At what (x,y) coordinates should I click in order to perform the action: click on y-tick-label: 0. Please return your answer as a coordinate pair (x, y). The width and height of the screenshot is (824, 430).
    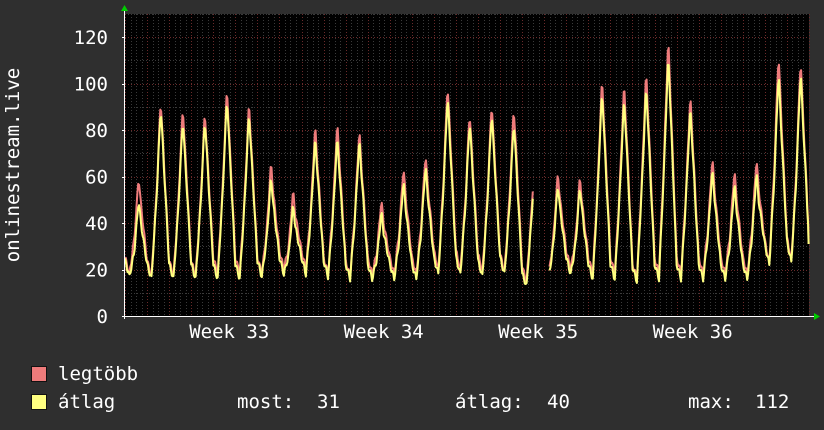
    Looking at the image, I should click on (102, 317).